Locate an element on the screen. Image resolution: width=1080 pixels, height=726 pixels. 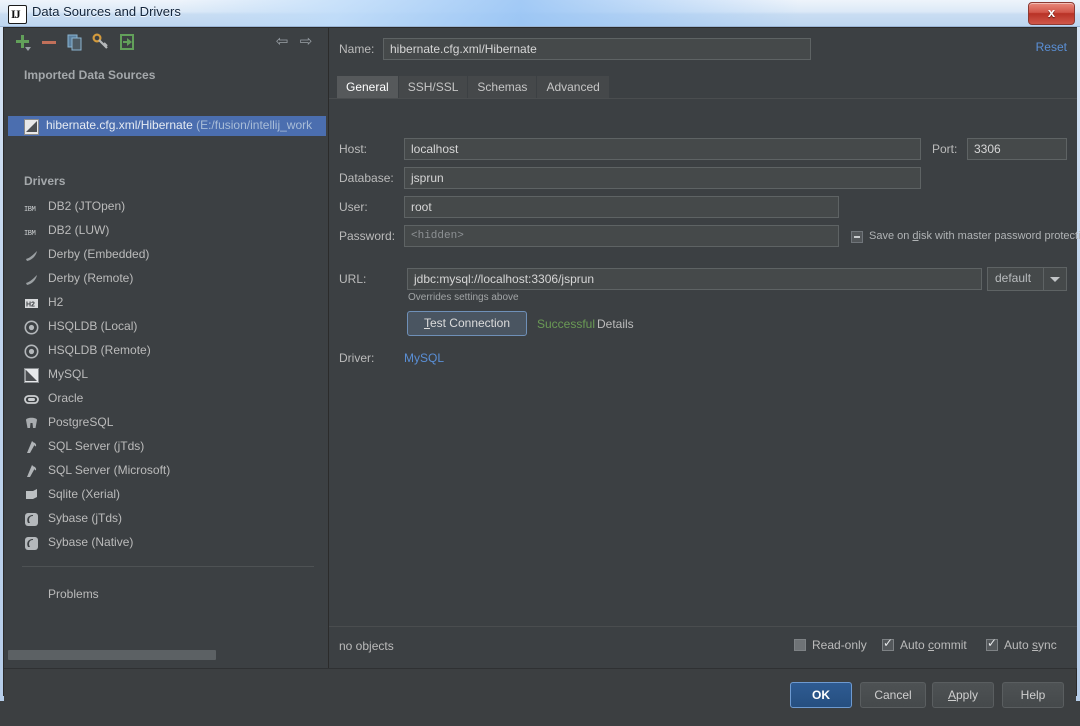
password-input: <hidden> is located at coordinates (621, 236).